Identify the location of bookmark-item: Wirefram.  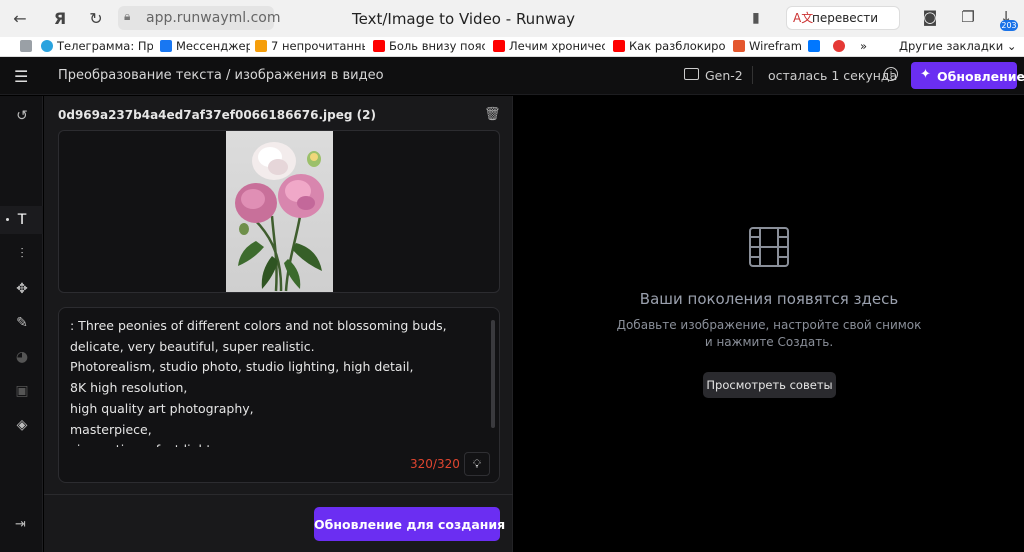
(768, 47).